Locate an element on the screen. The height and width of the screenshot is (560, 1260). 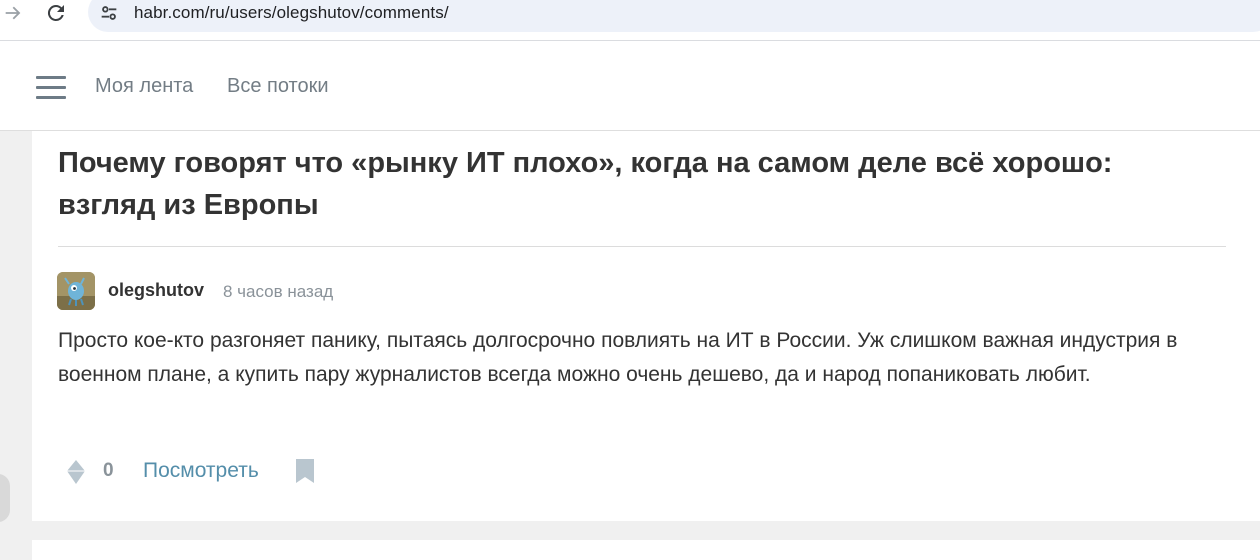
nav-all-streams: Все потоки is located at coordinates (278, 86).